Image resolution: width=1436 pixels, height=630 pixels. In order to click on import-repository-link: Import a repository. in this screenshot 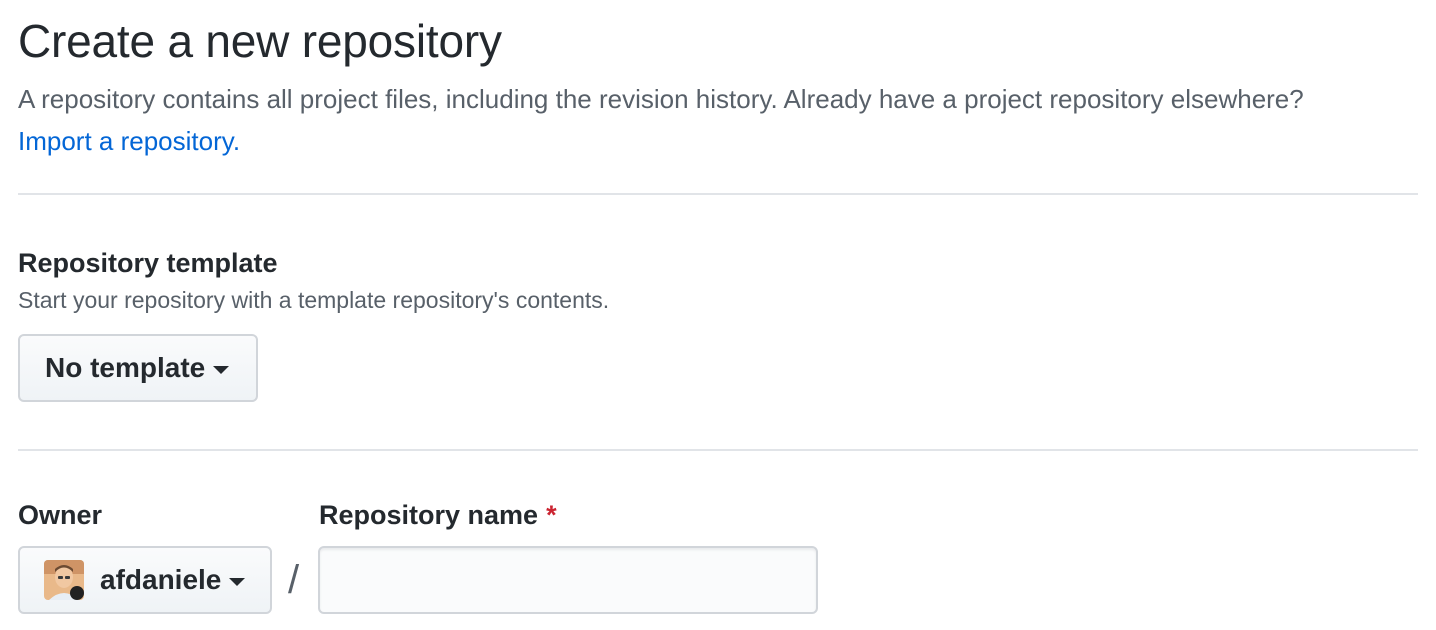, I will do `click(129, 141)`.